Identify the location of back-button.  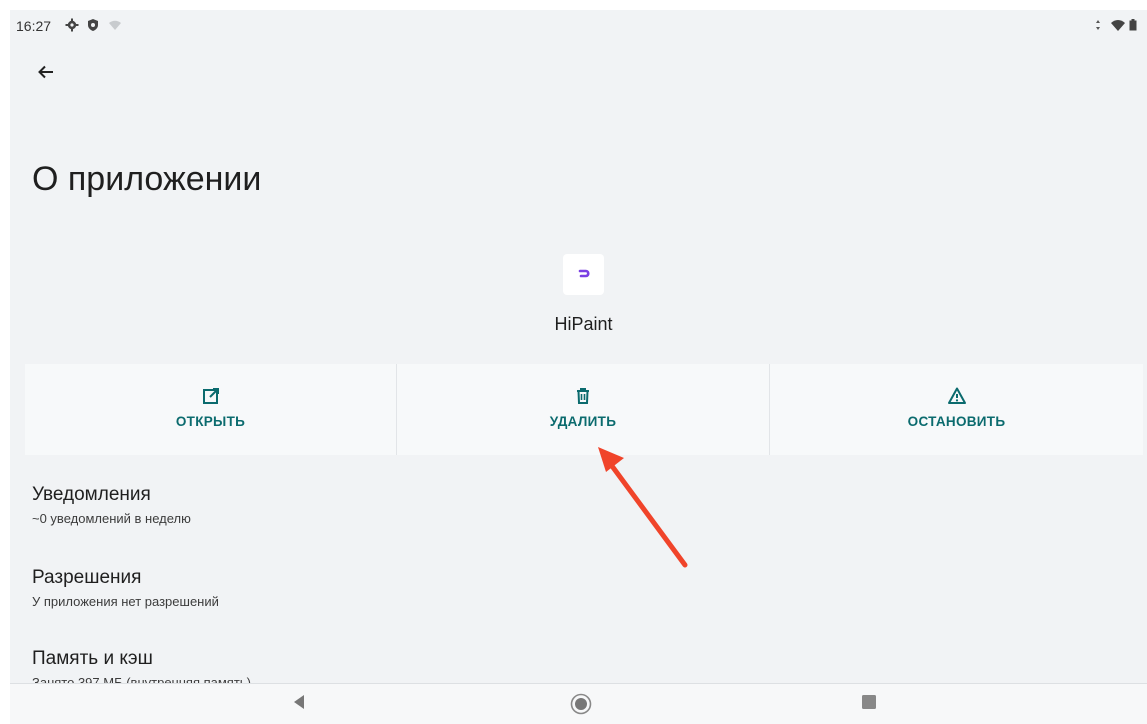
(46, 72).